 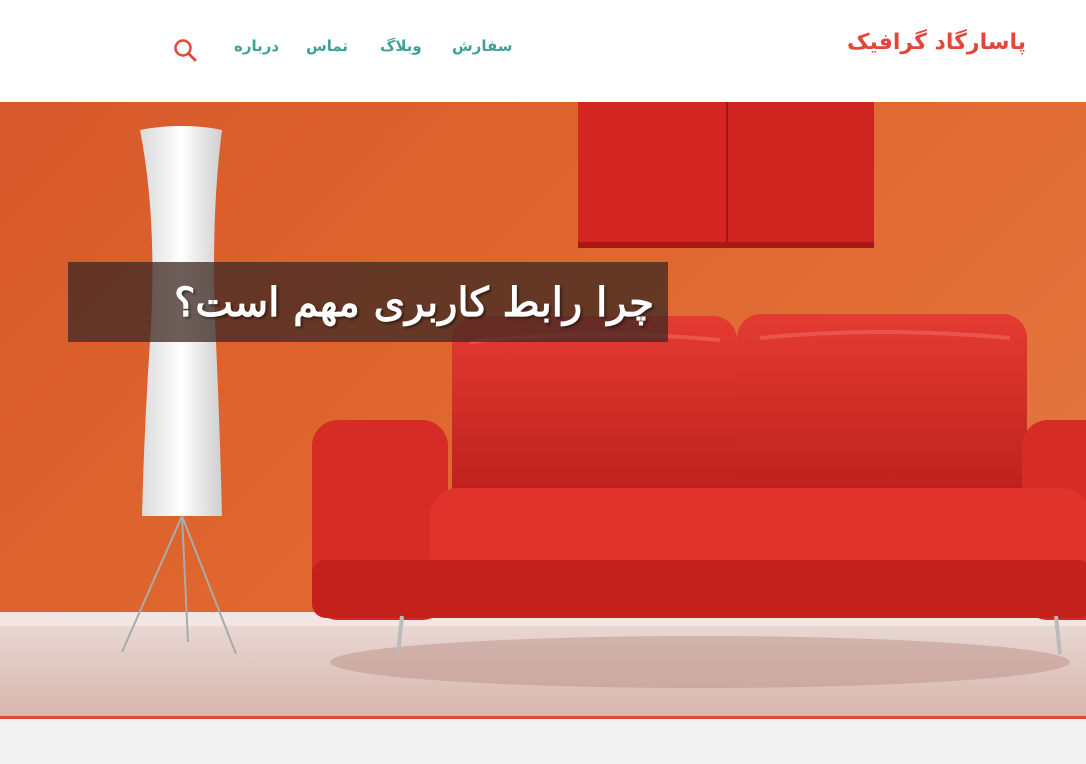 What do you see at coordinates (726, 175) in the screenshot?
I see `wall-cabinet` at bounding box center [726, 175].